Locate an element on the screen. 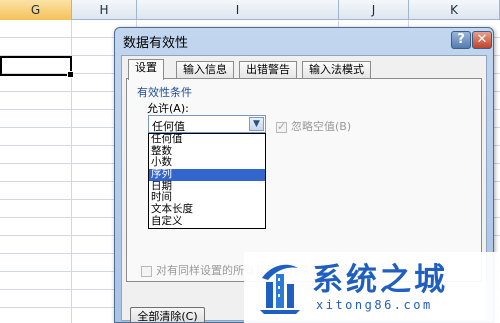  clear-all-button: 全部清除(C) is located at coordinates (167, 314).